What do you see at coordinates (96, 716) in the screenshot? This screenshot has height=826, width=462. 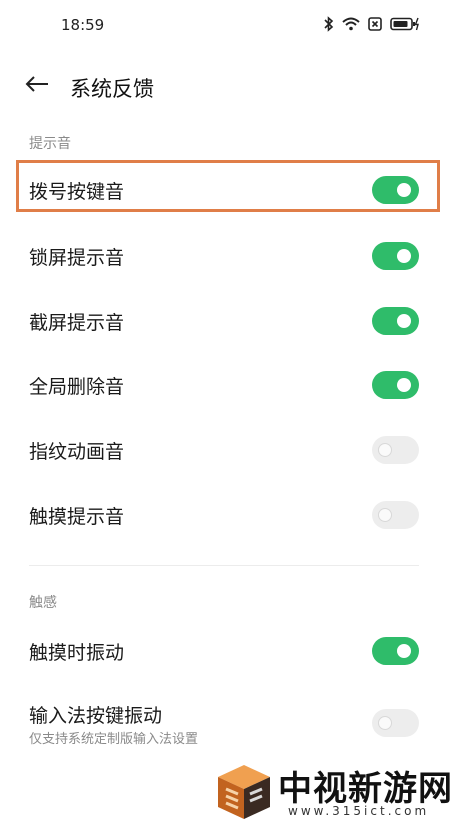 I see `setting-label: 输入法按键振动` at bounding box center [96, 716].